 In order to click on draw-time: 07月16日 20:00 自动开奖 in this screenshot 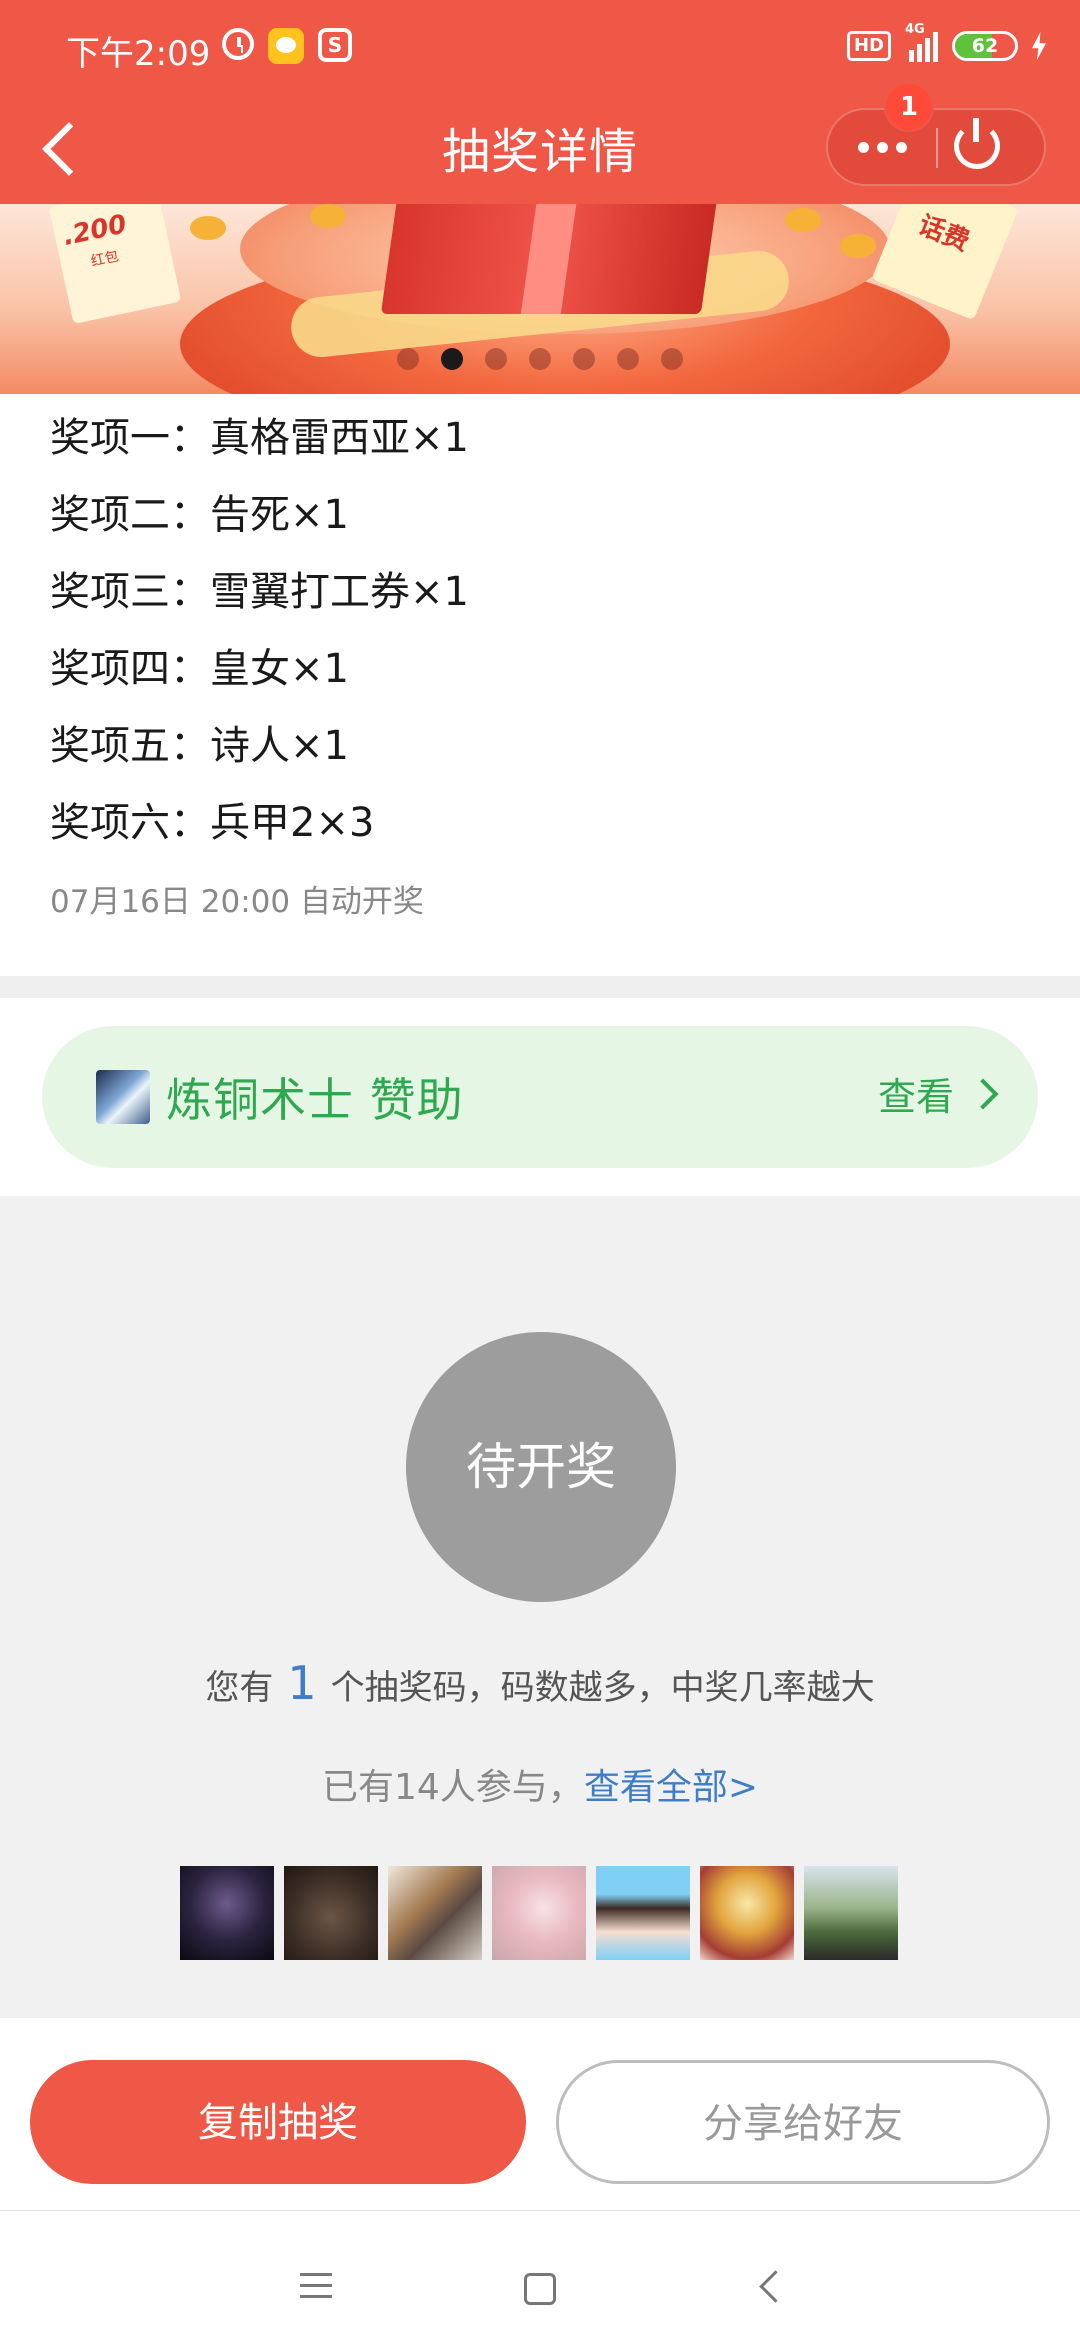, I will do `click(237, 902)`.